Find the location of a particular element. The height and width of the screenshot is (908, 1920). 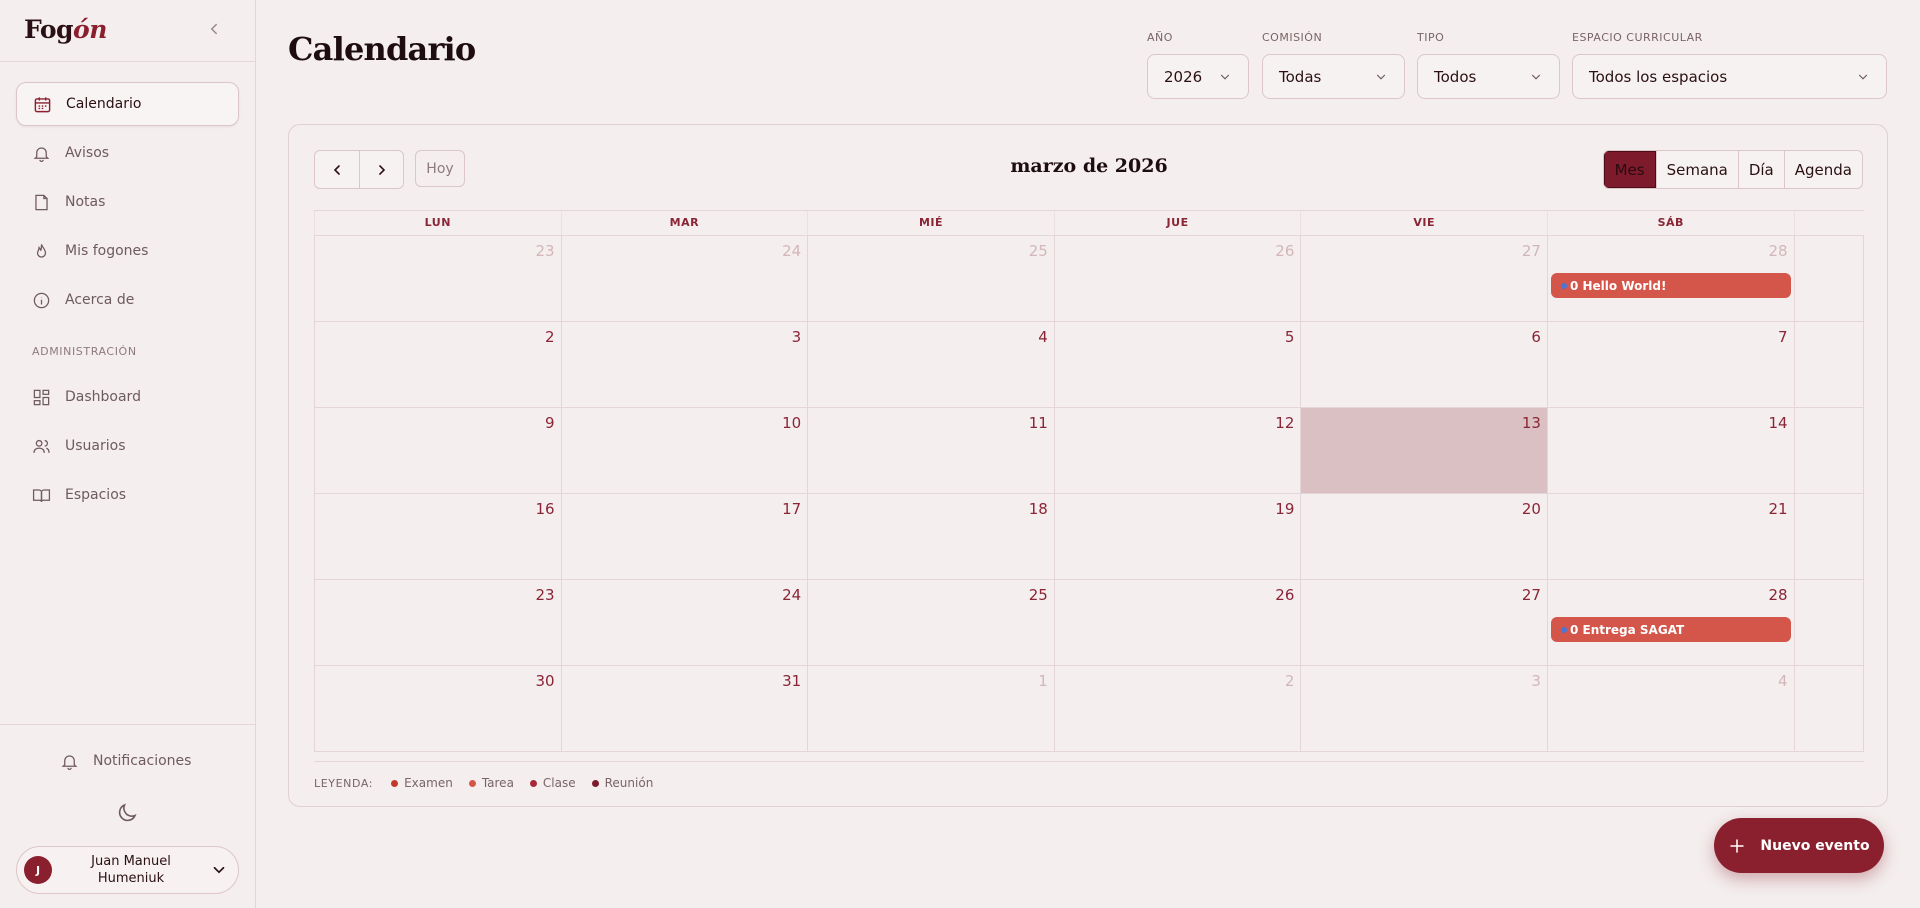

page-title: Calendario is located at coordinates (382, 49).